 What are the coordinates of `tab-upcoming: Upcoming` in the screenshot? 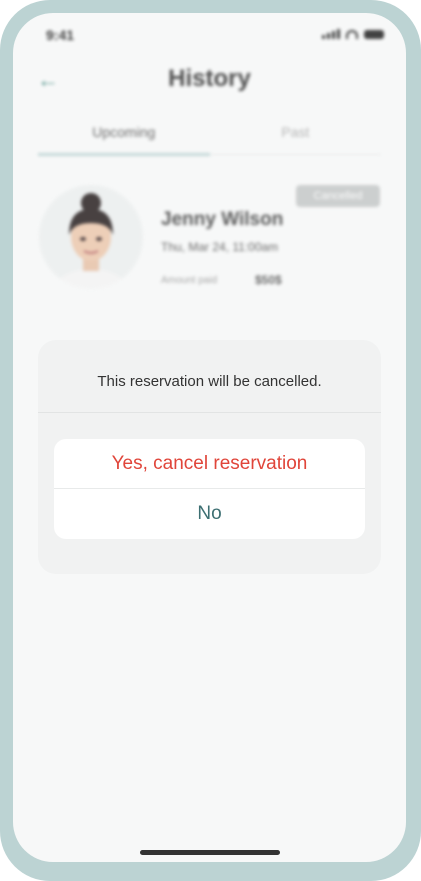 It's located at (124, 130).